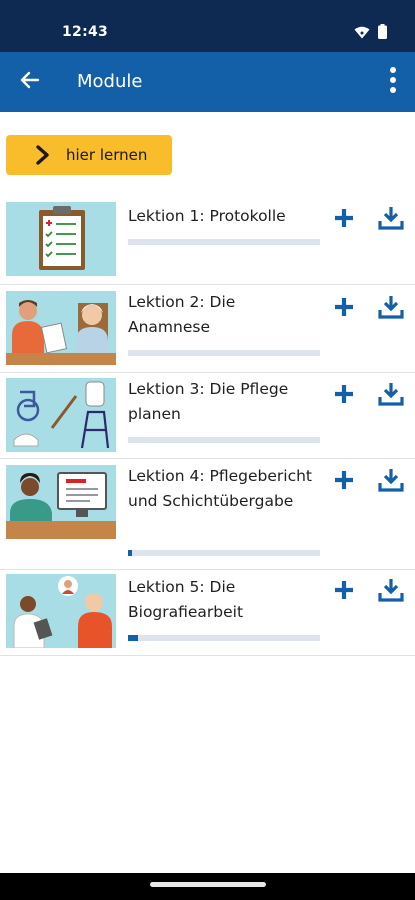  I want to click on lesson-item: Lektion 3: Die Pflege planen, so click(207, 416).